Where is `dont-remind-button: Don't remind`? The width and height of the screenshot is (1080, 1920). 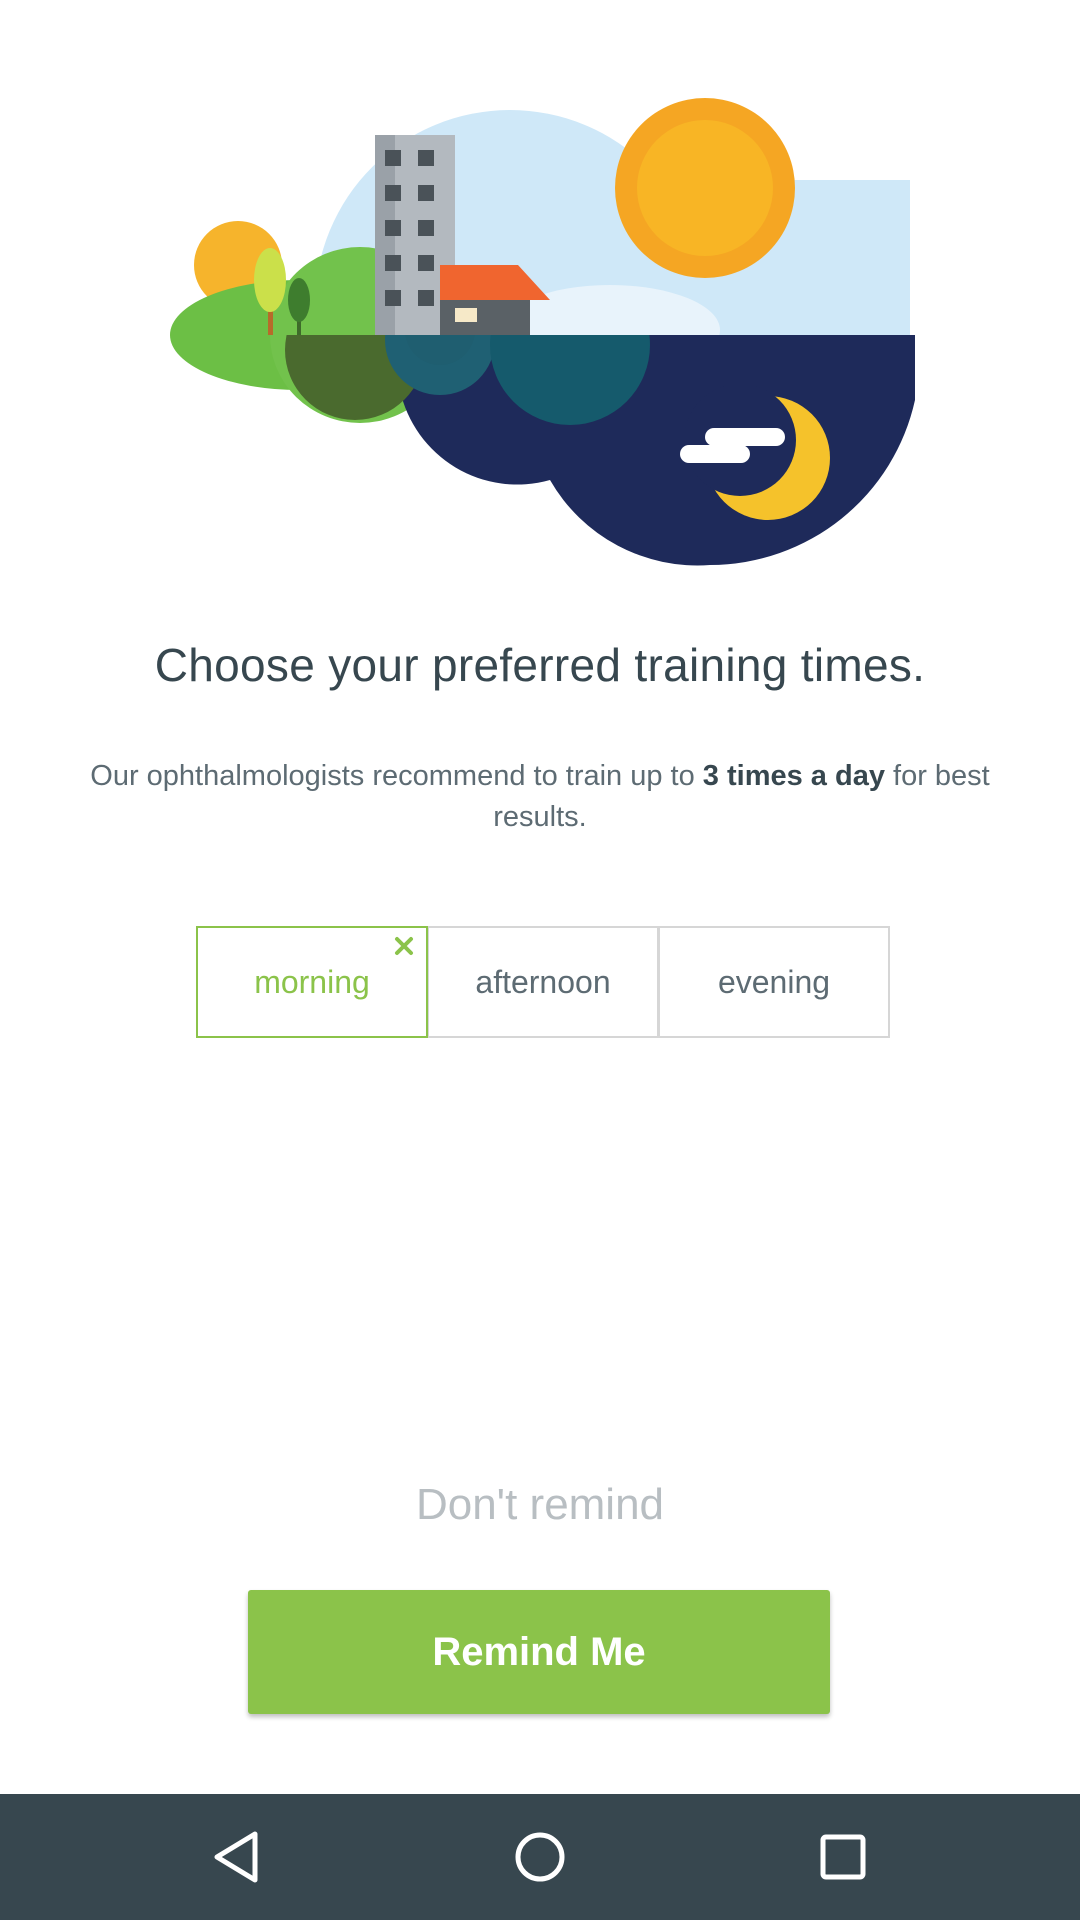 dont-remind-button: Don't remind is located at coordinates (540, 1505).